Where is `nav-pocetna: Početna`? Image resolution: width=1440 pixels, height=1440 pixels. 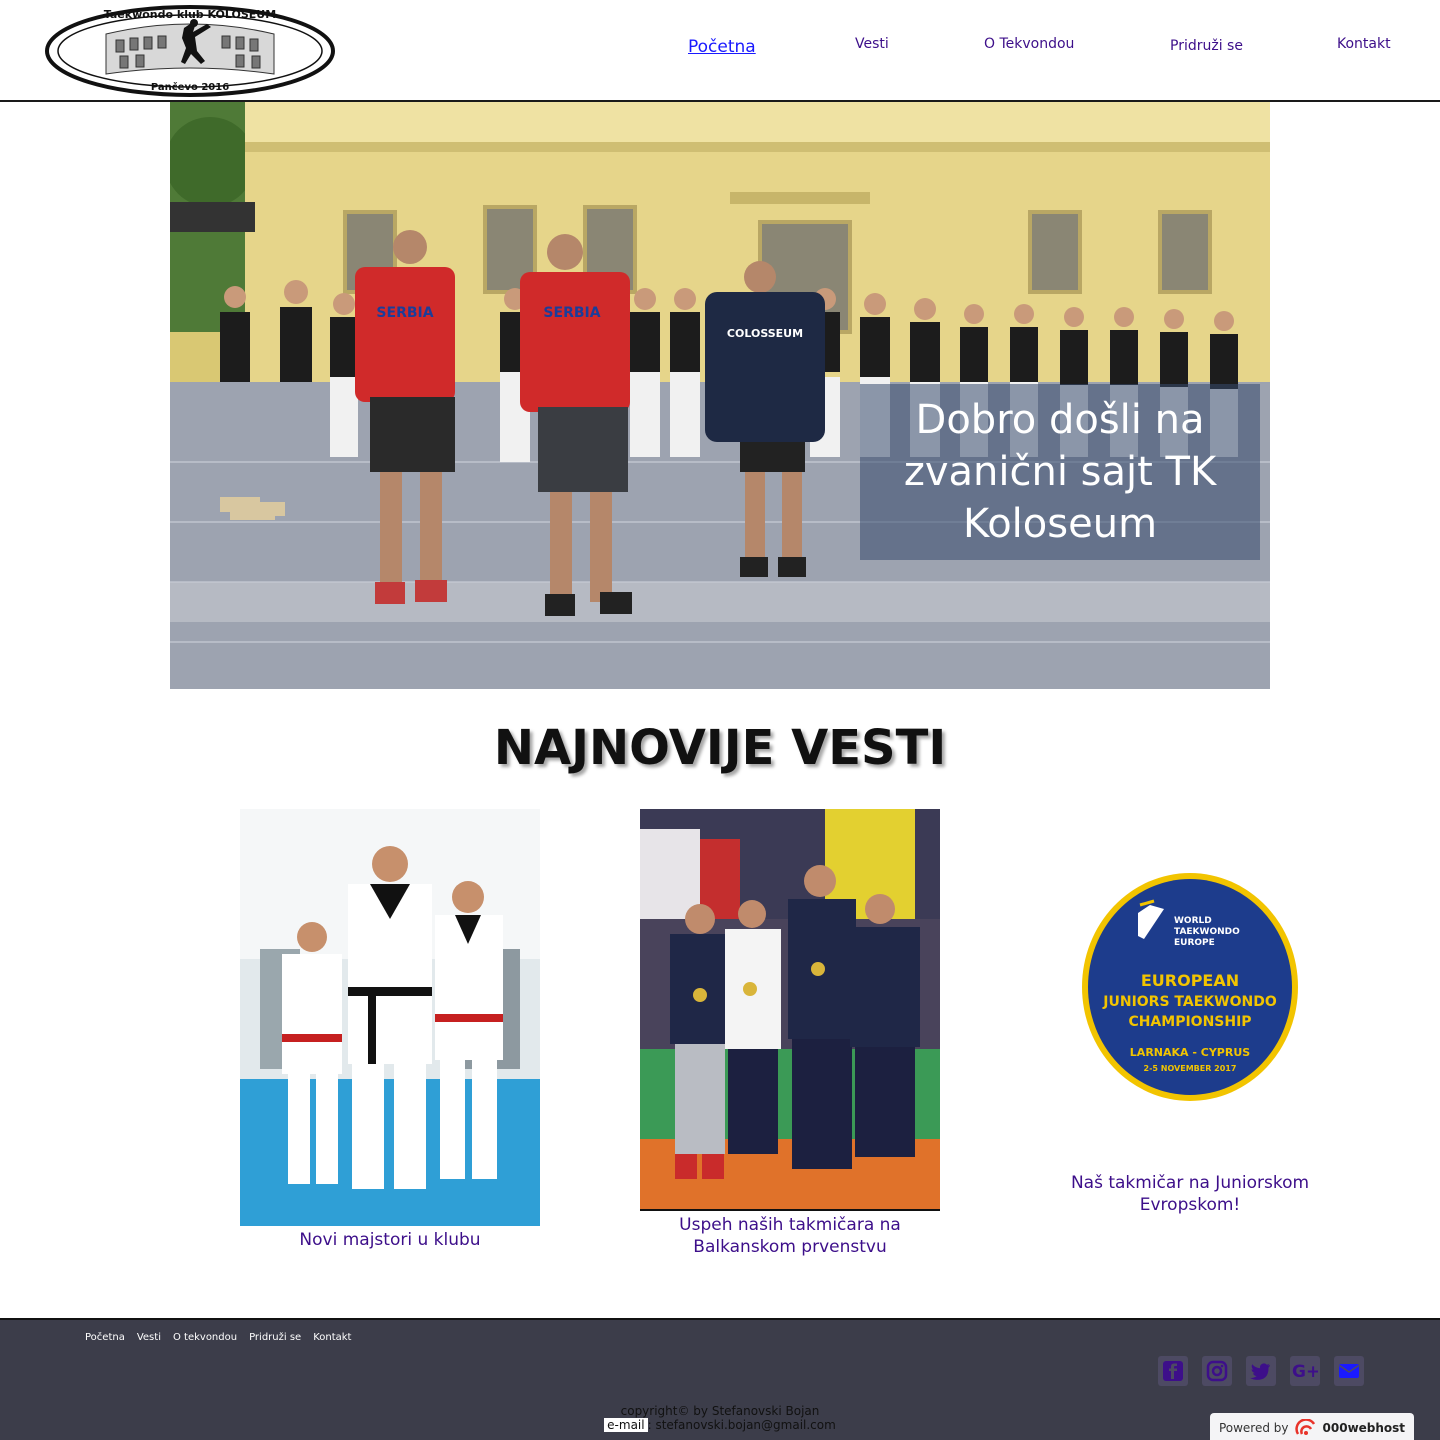 nav-pocetna: Početna is located at coordinates (722, 47).